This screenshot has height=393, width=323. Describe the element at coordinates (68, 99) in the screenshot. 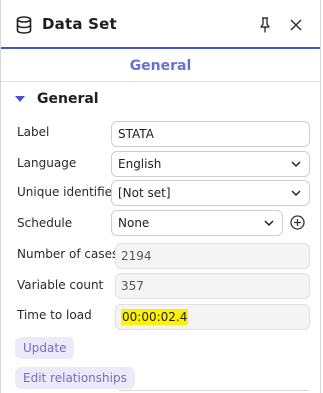

I see `section-title: General` at that location.